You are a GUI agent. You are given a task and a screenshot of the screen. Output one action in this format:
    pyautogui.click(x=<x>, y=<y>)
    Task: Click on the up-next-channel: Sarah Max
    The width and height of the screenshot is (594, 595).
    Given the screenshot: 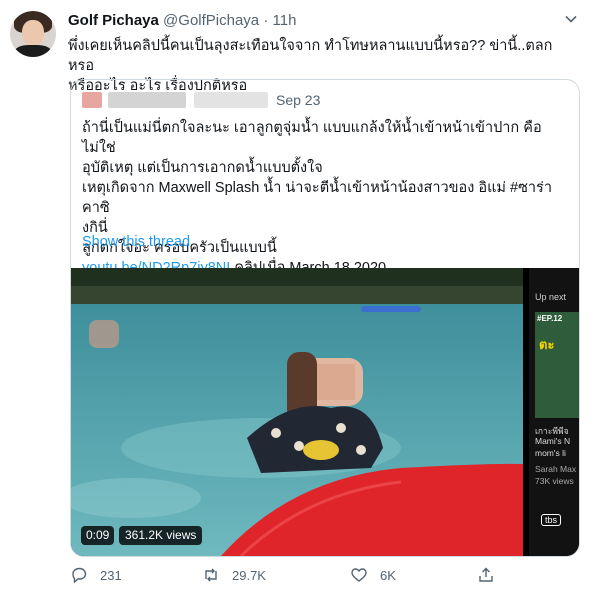 What is the action you would take?
    pyautogui.click(x=556, y=469)
    